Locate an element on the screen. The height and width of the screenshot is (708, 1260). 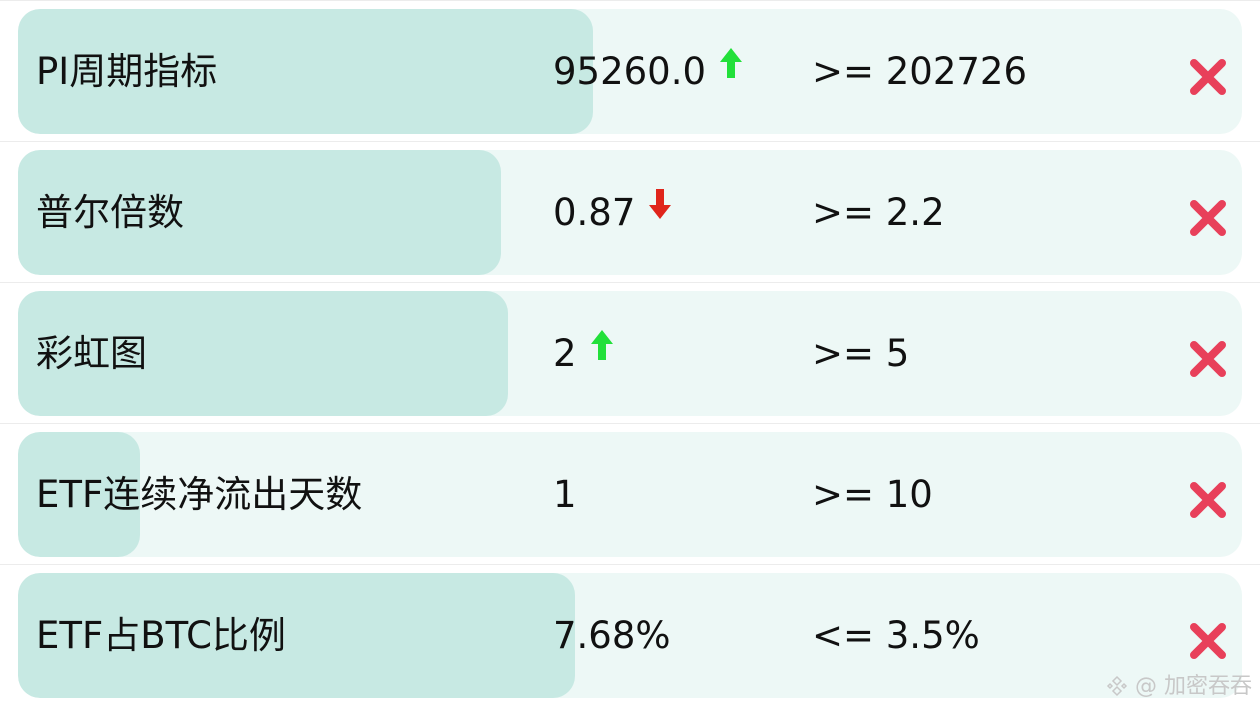
indicator-value-text: 0.87 is located at coordinates (594, 212).